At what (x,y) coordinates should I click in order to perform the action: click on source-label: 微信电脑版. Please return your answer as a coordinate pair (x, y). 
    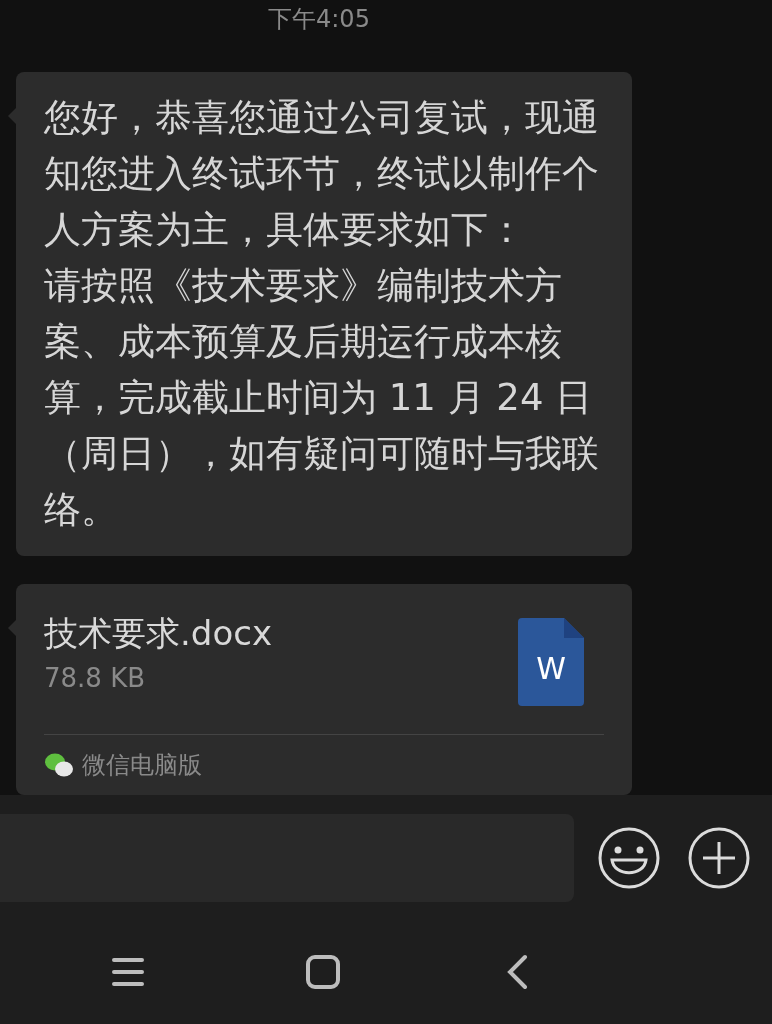
    Looking at the image, I should click on (142, 765).